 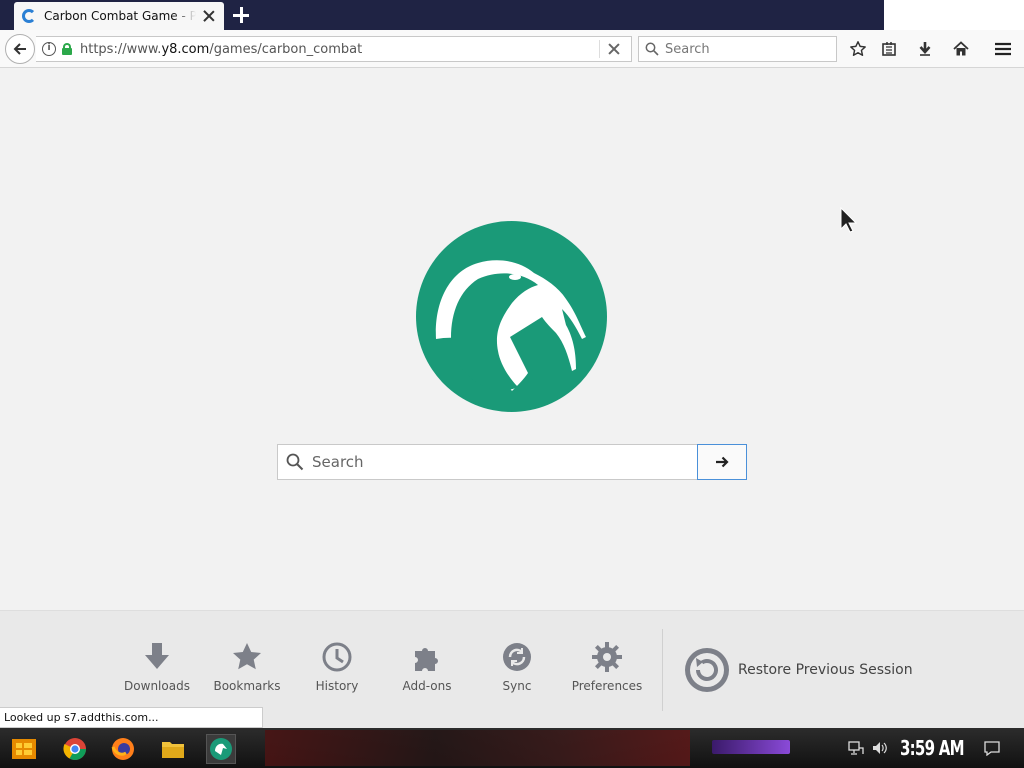 I want to click on launcher-preferences: Preferences, so click(x=607, y=667).